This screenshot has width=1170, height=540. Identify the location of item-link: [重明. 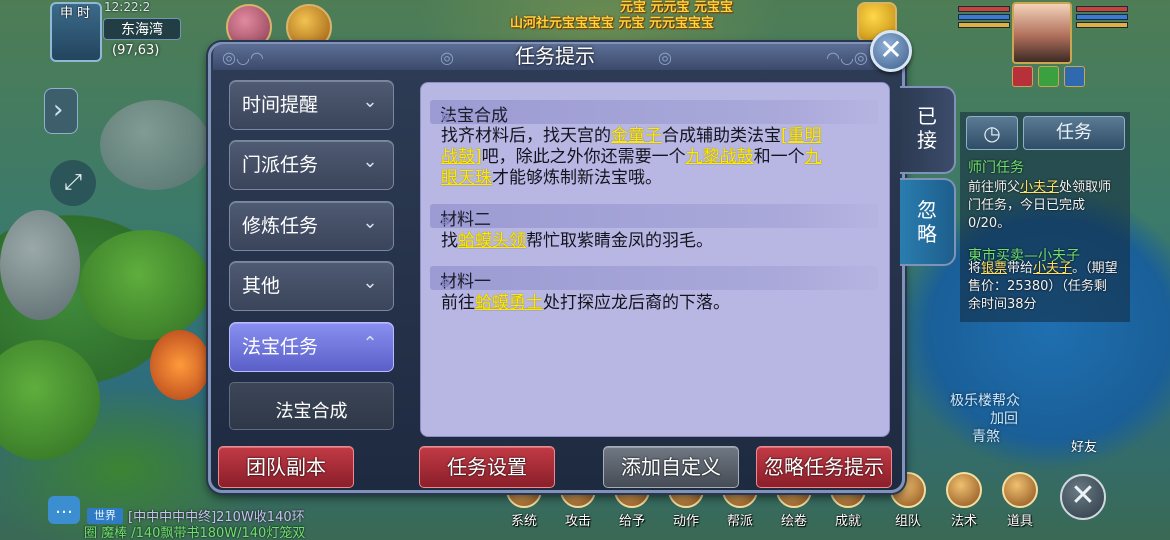
(801, 136).